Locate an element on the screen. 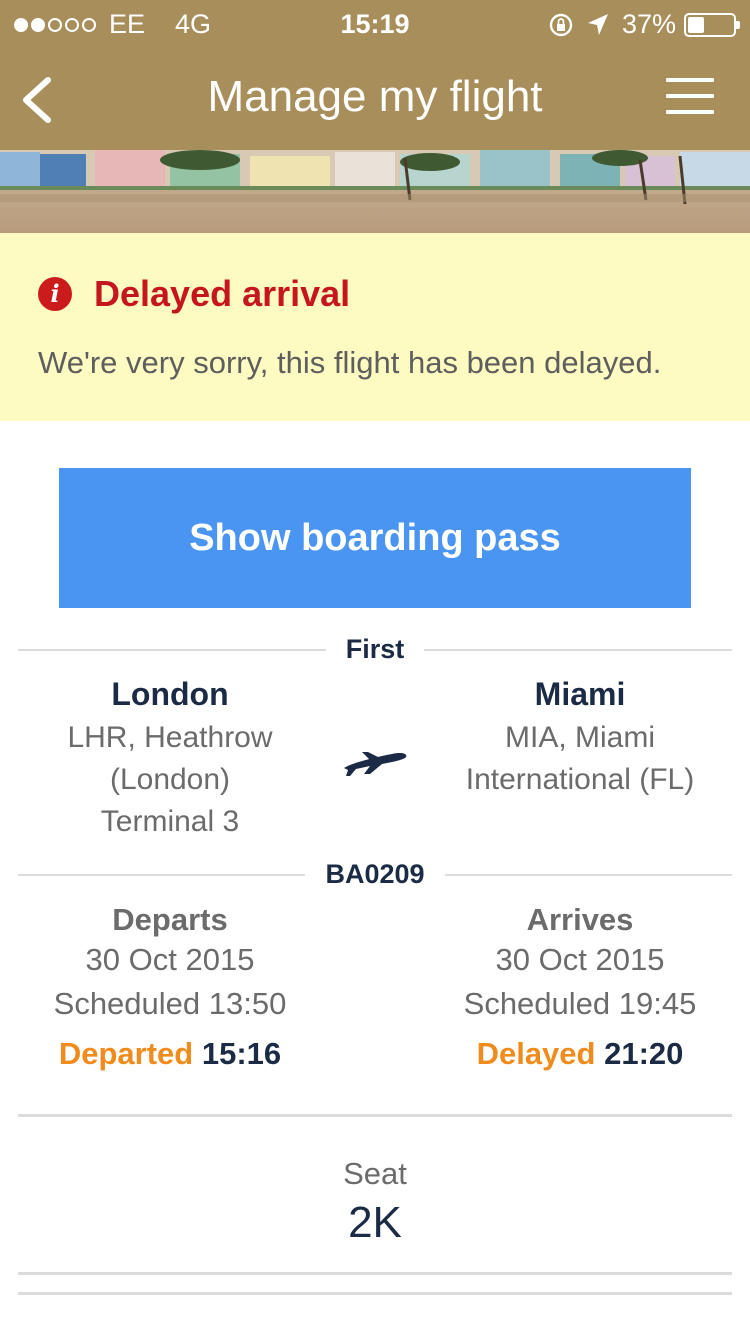  arrival-scheduled: Scheduled 19:45 is located at coordinates (580, 1003).